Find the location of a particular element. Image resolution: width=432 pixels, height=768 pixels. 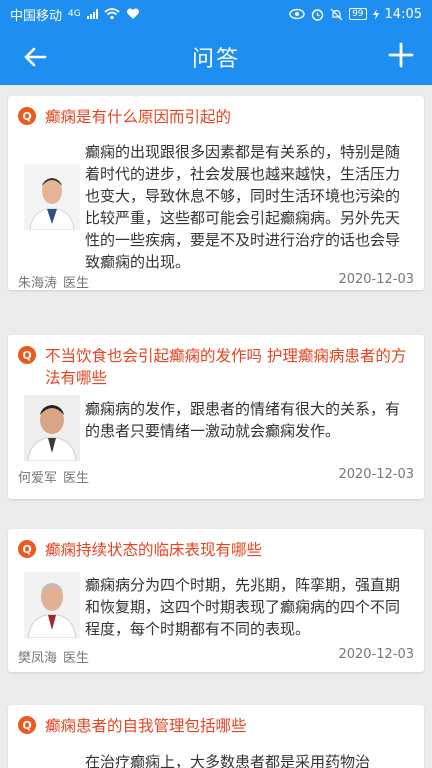

doctor-name: 朱海涛 is located at coordinates (38, 283).